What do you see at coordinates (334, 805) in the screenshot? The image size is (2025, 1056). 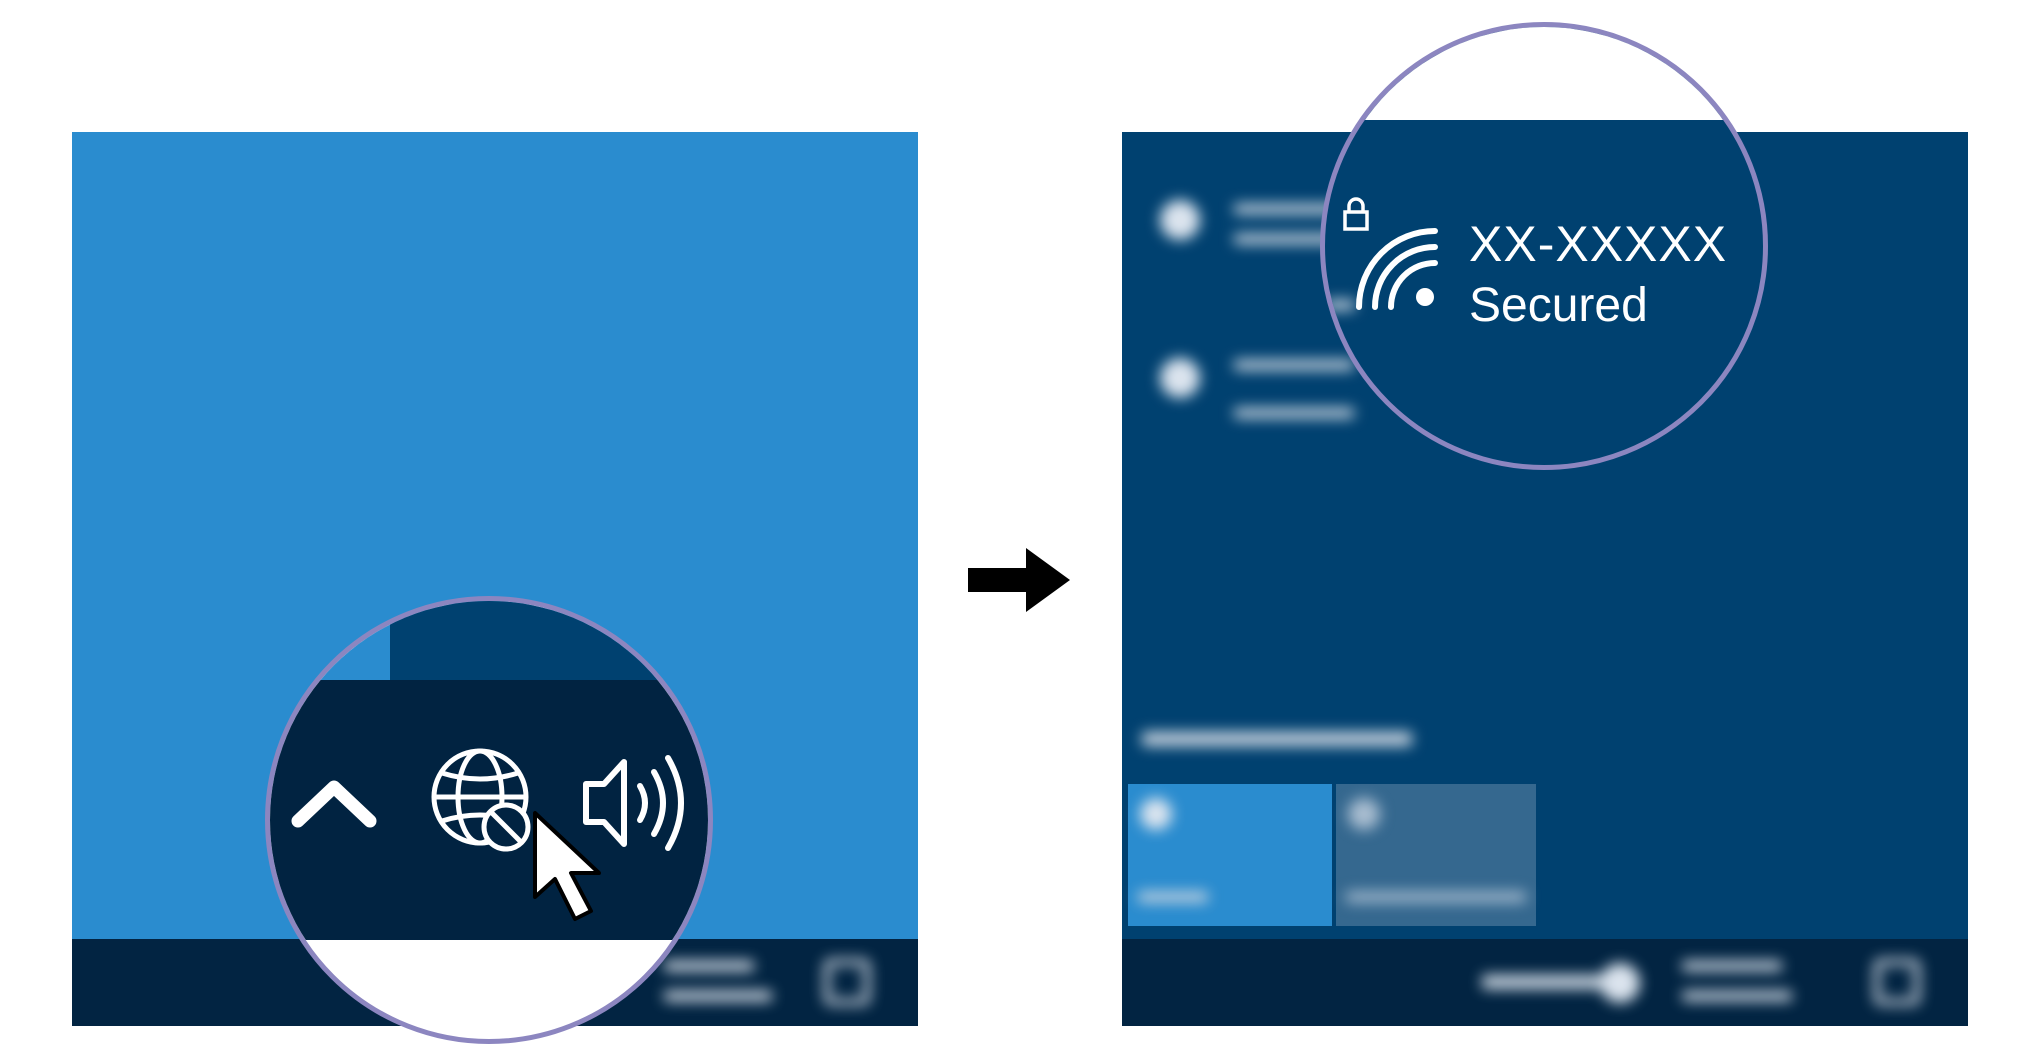 I see `chevron-up-icon` at bounding box center [334, 805].